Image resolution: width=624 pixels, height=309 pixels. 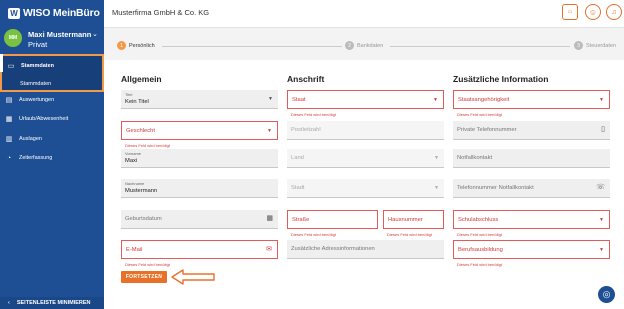 What do you see at coordinates (501, 79) in the screenshot?
I see `section-title-extra: Zusätzliche Information` at bounding box center [501, 79].